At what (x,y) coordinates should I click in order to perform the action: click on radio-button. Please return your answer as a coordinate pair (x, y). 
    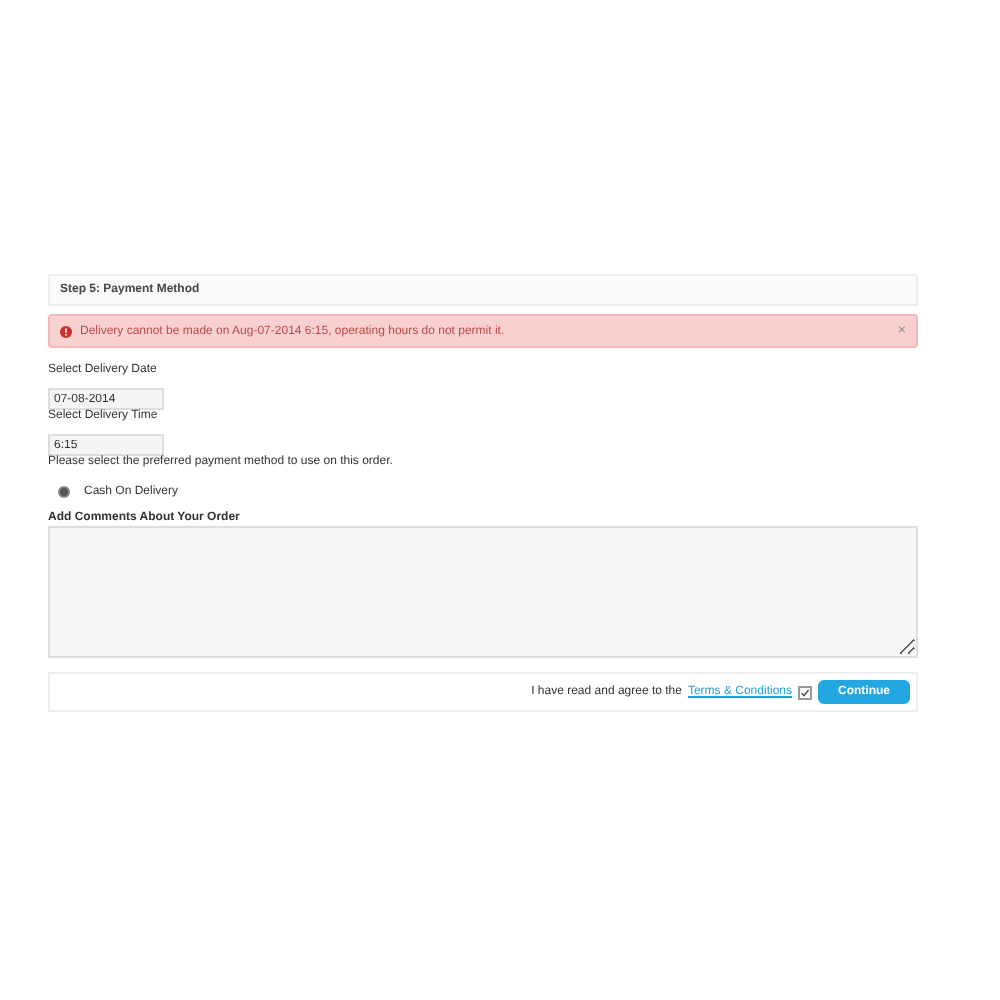
    Looking at the image, I should click on (64, 492).